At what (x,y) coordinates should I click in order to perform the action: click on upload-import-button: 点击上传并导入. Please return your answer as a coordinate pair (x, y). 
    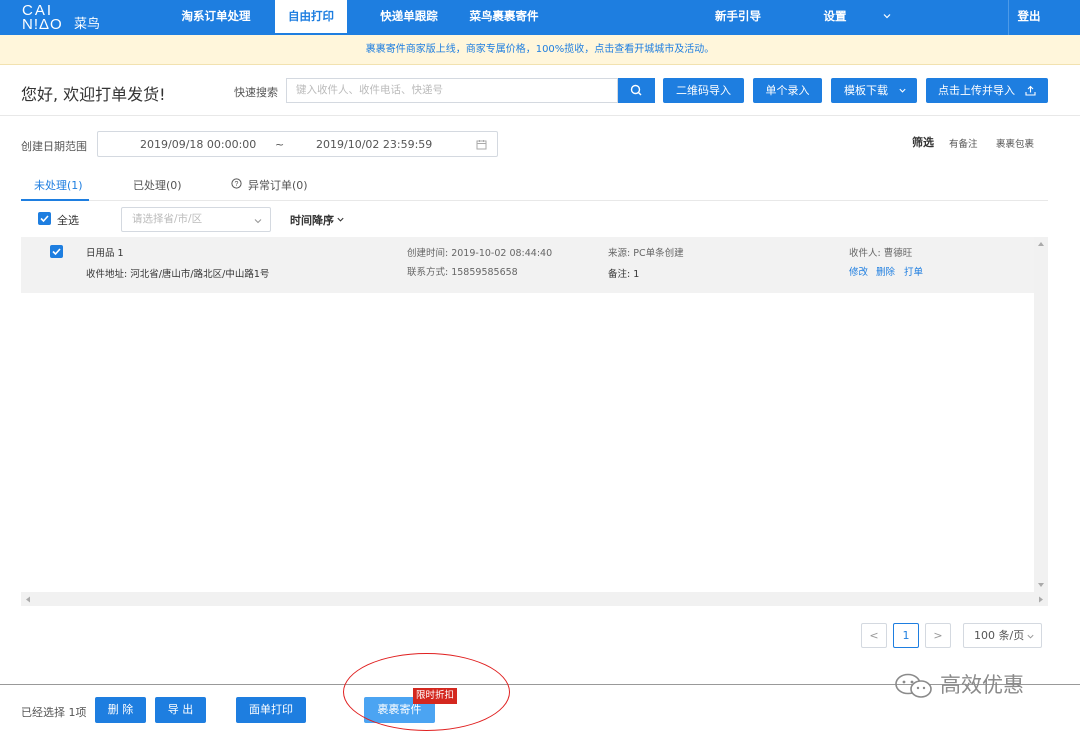
    Looking at the image, I should click on (987, 90).